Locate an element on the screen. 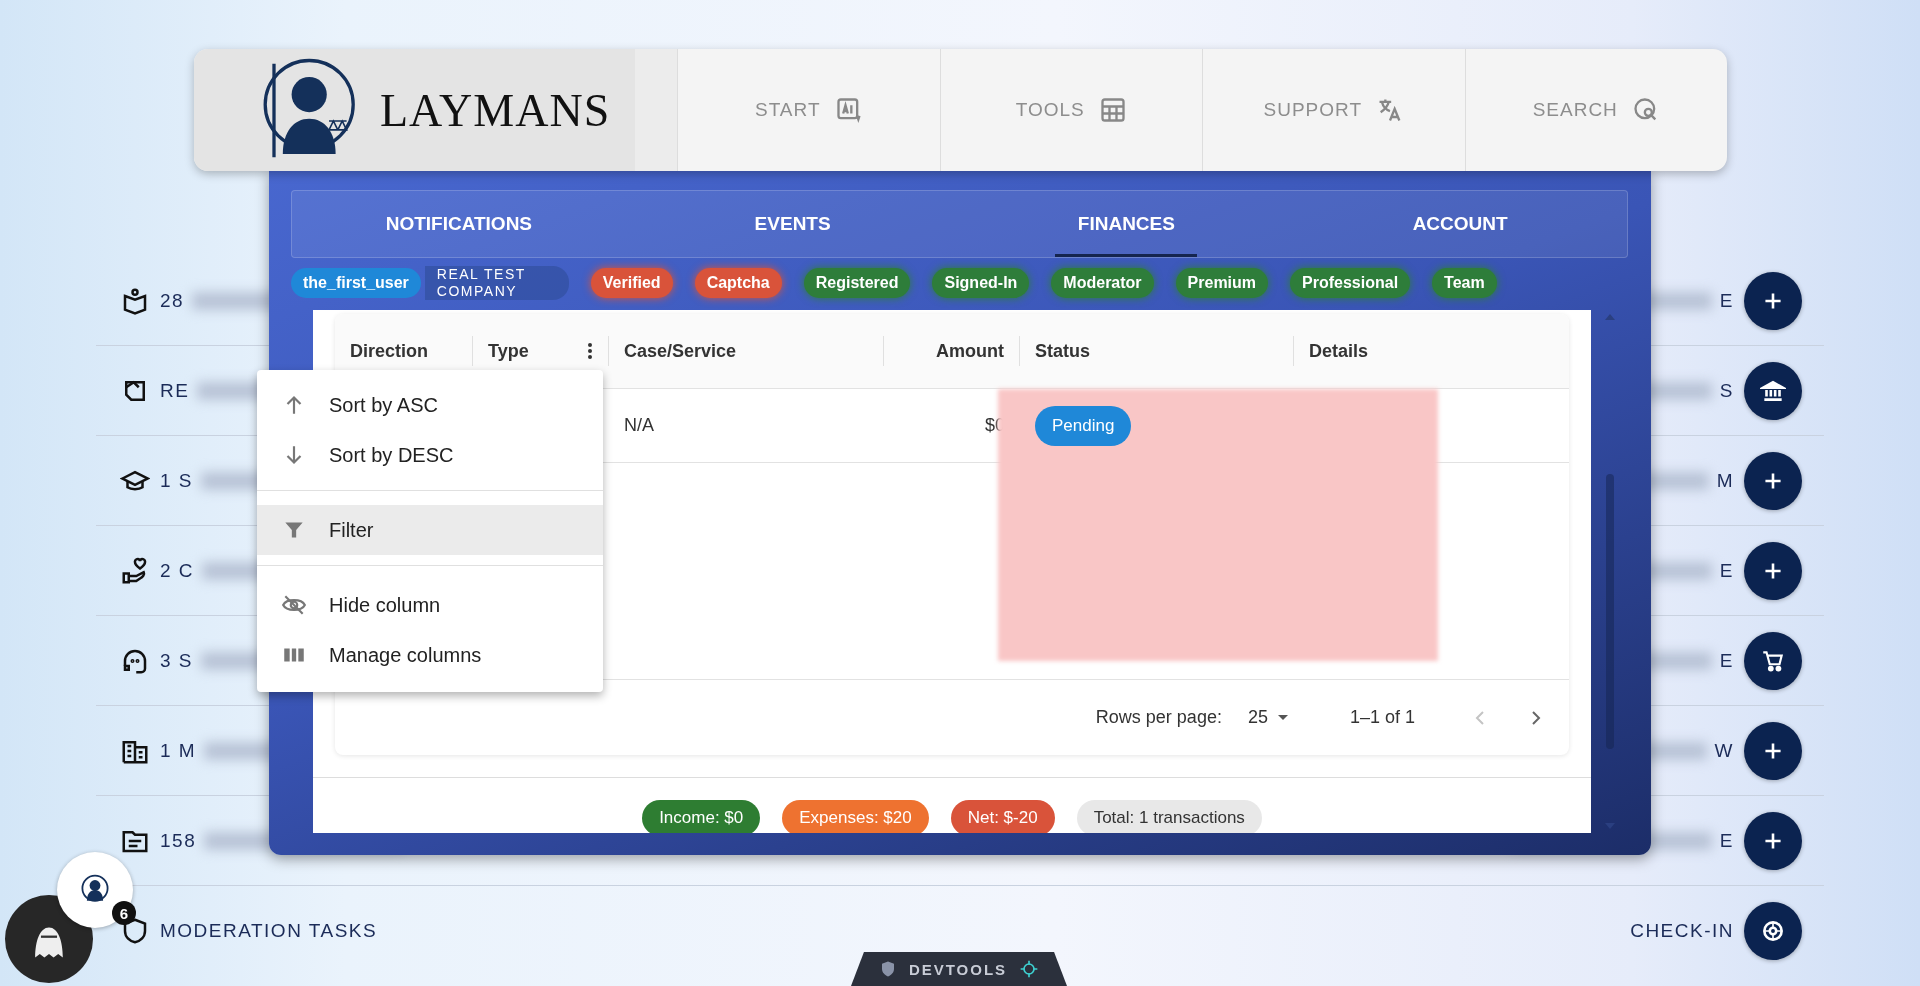 The width and height of the screenshot is (1920, 986). menu-item: Filter is located at coordinates (430, 530).